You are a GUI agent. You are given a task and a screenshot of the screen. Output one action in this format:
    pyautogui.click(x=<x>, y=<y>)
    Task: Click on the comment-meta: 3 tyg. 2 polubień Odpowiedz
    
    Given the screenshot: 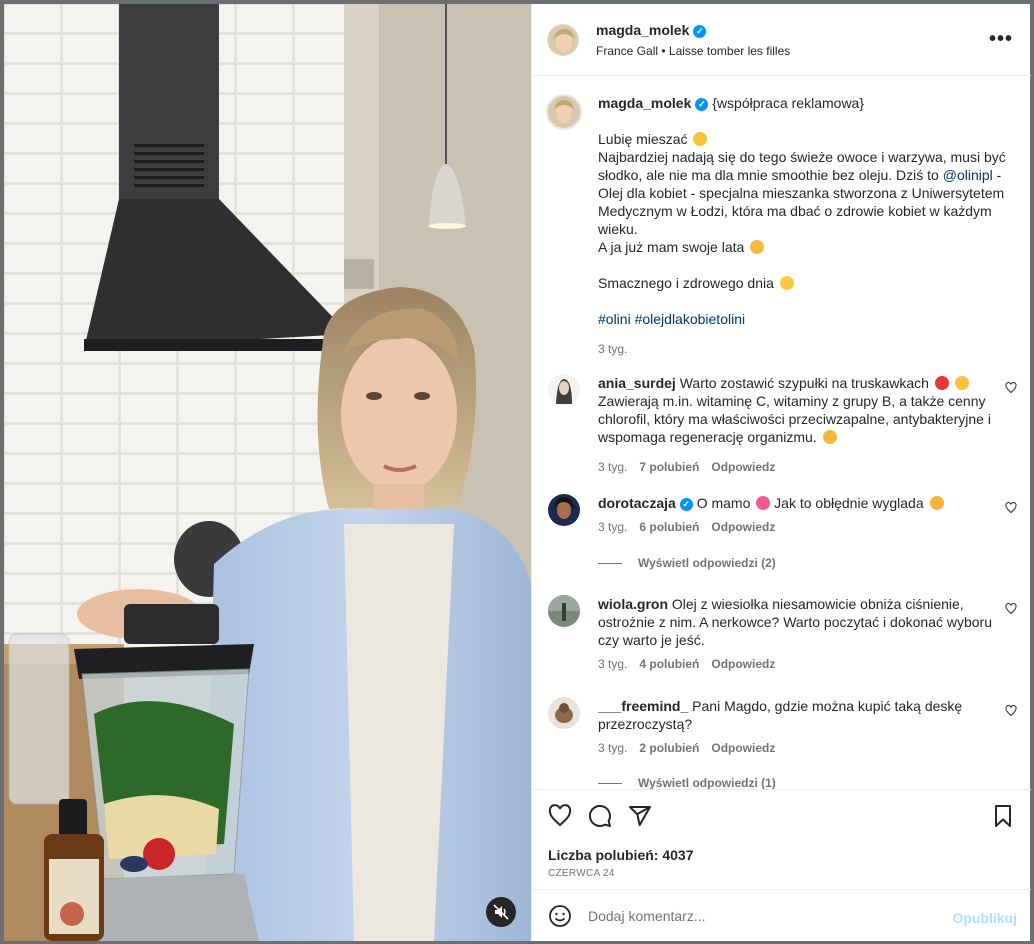 What is the action you would take?
    pyautogui.click(x=687, y=748)
    